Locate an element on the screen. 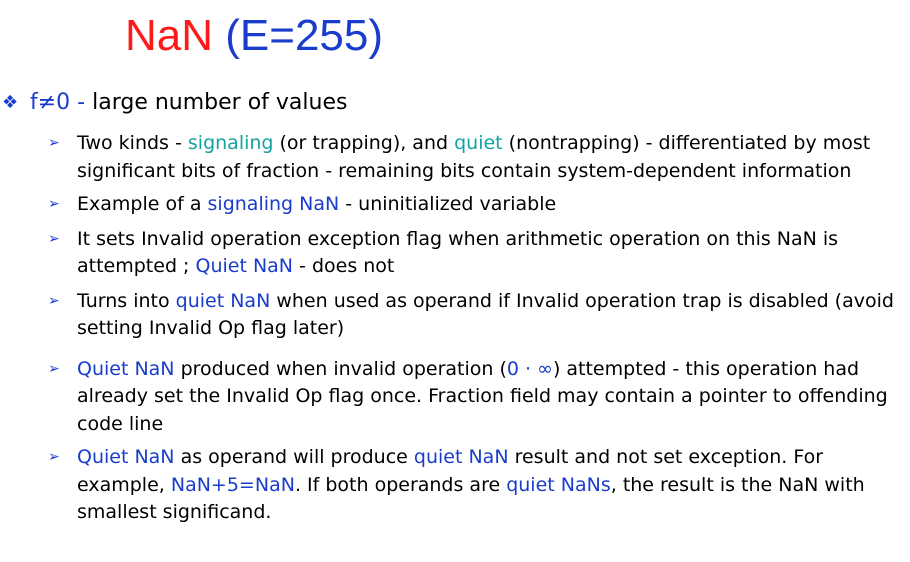 This screenshot has height=562, width=910. keyword-quiet: quiet is located at coordinates (478, 143).